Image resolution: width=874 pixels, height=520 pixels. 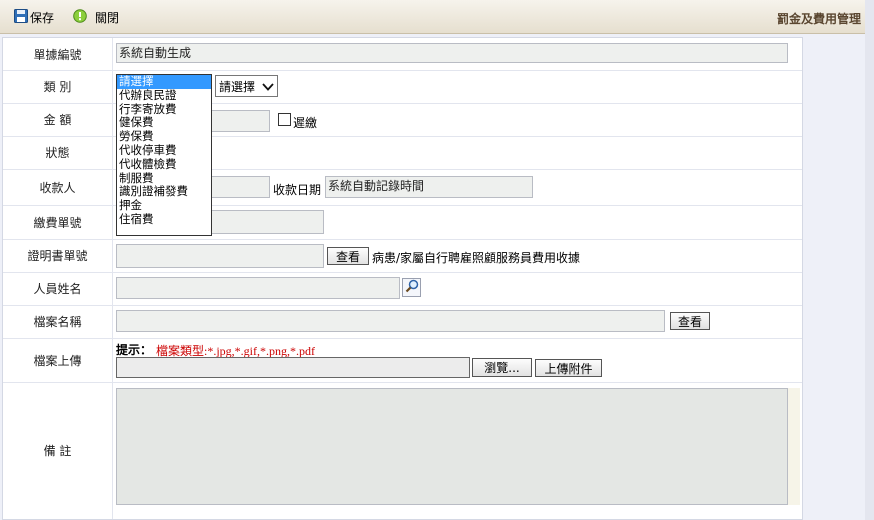 I want to click on upload-path-field, so click(x=293, y=367).